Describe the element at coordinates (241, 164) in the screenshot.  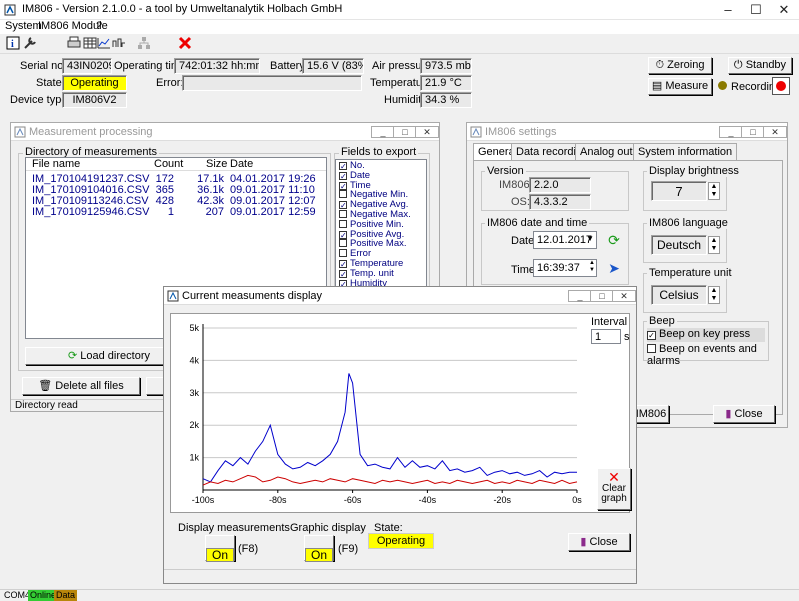
I see `column-date: Date` at that location.